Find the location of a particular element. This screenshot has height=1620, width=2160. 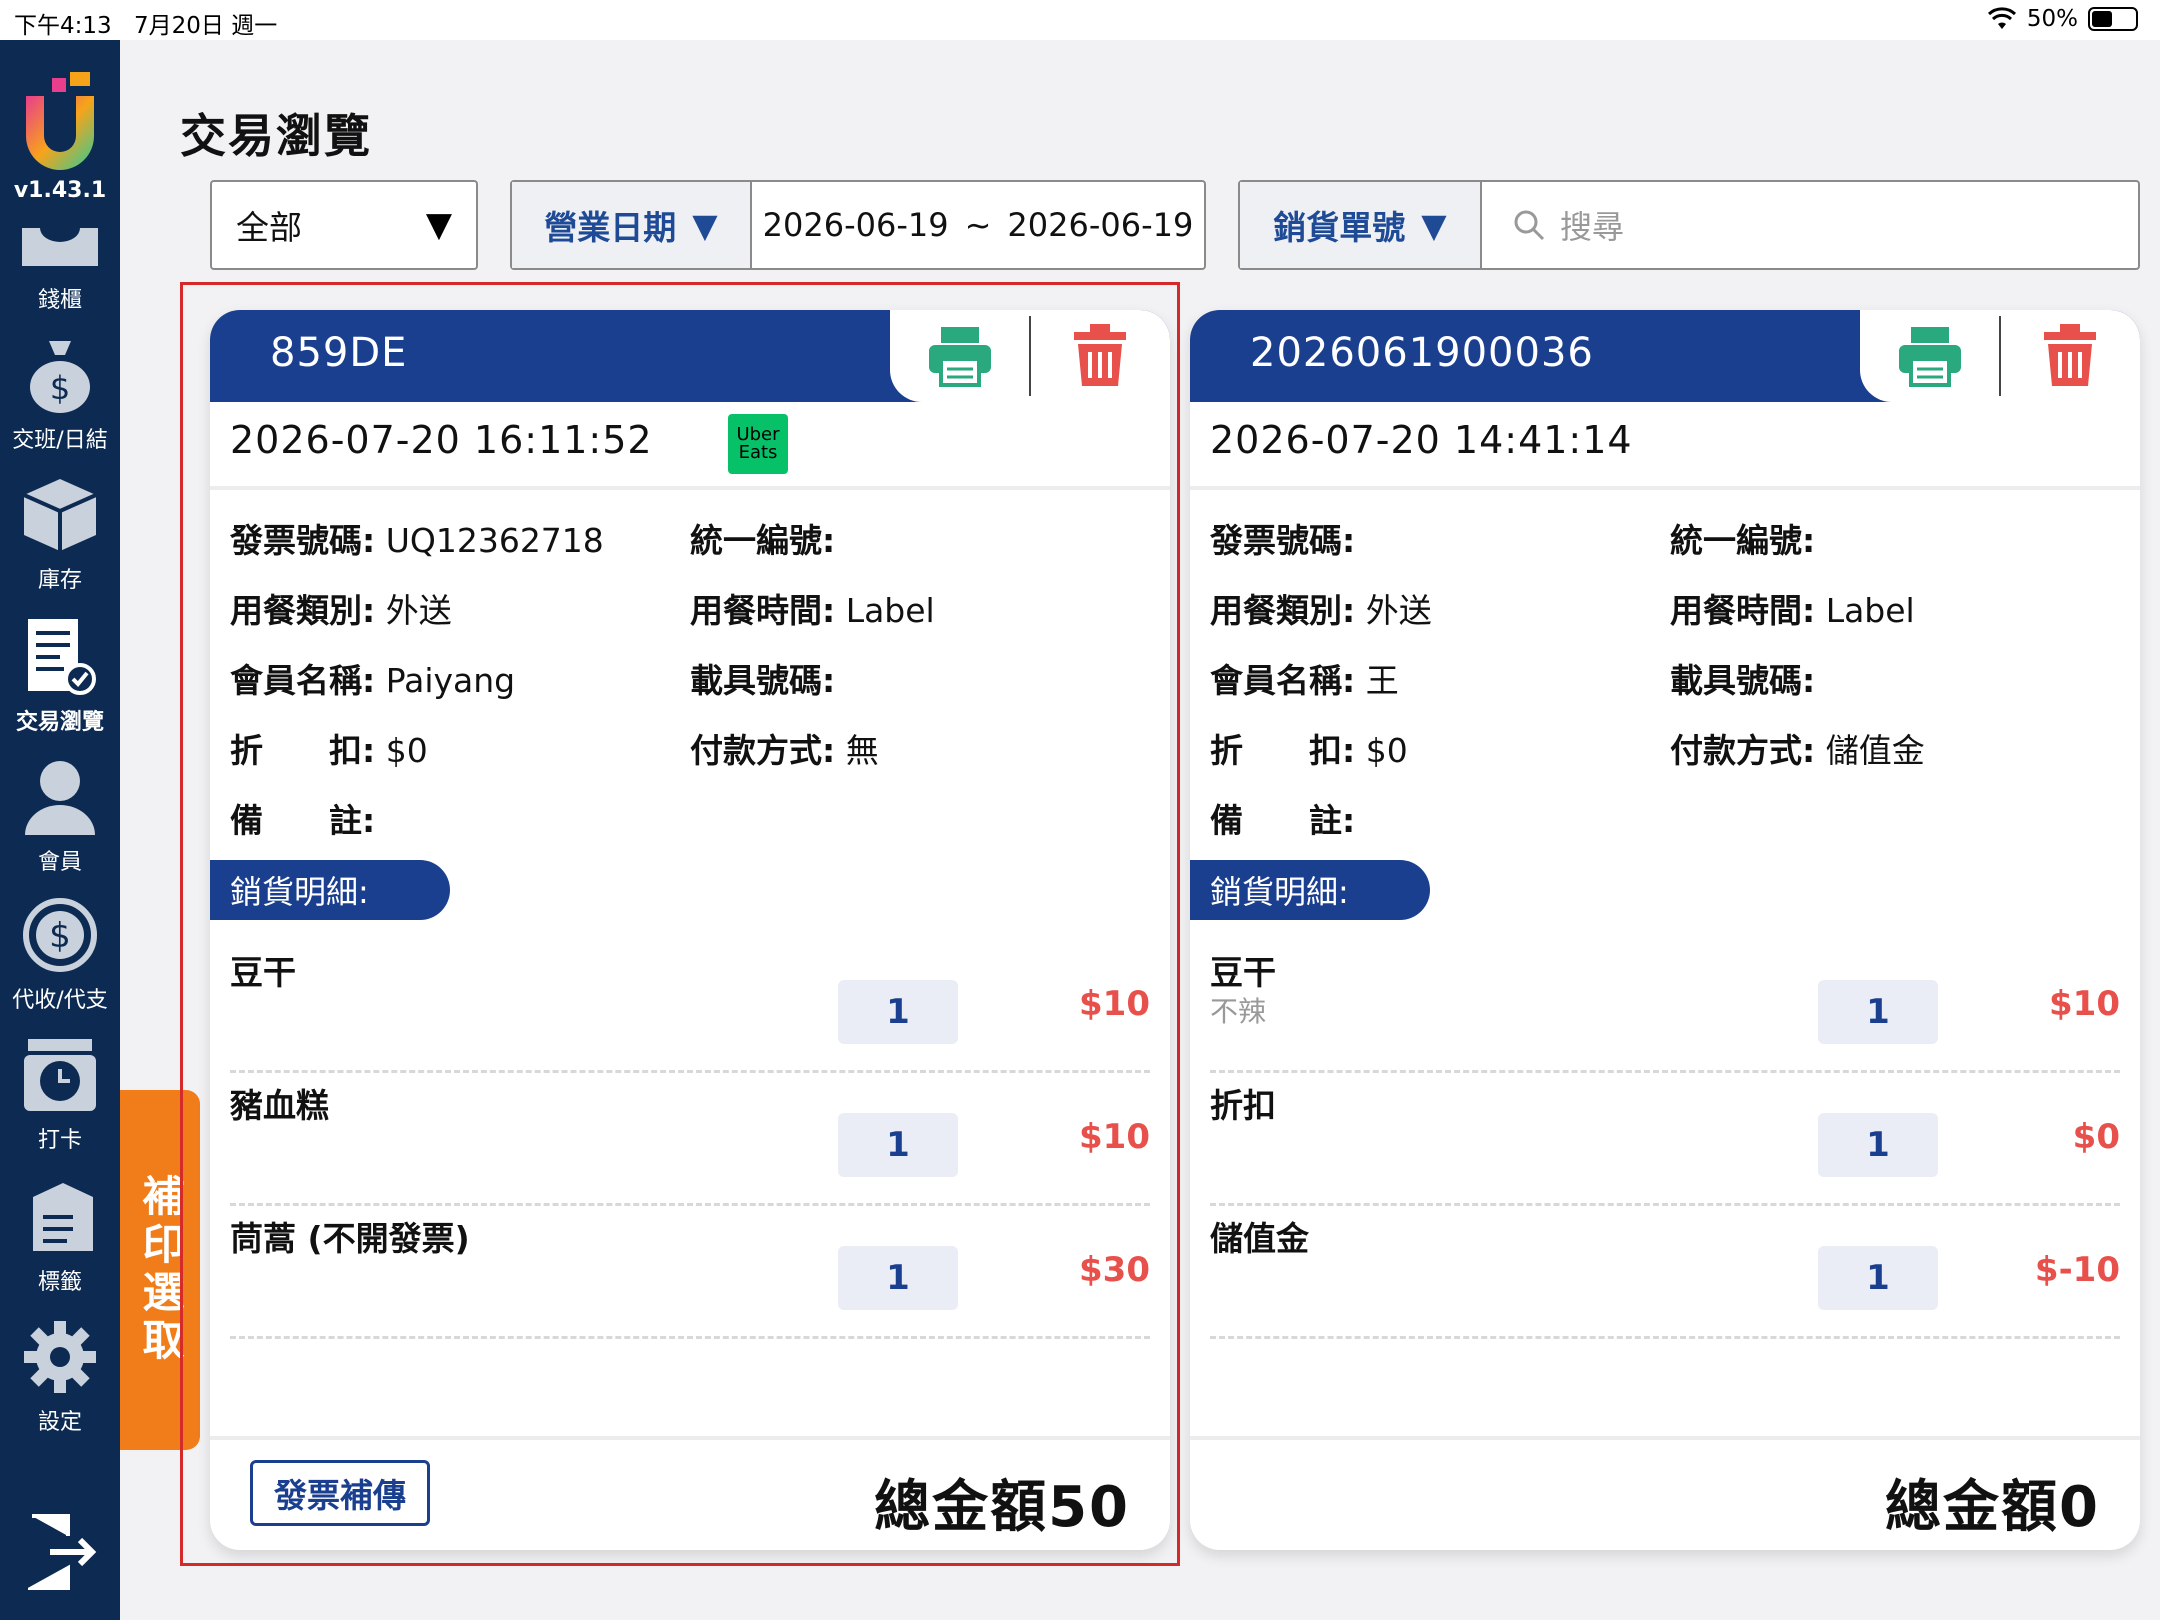

item-name: 茼蒿 (不開發票) is located at coordinates (350, 1238).